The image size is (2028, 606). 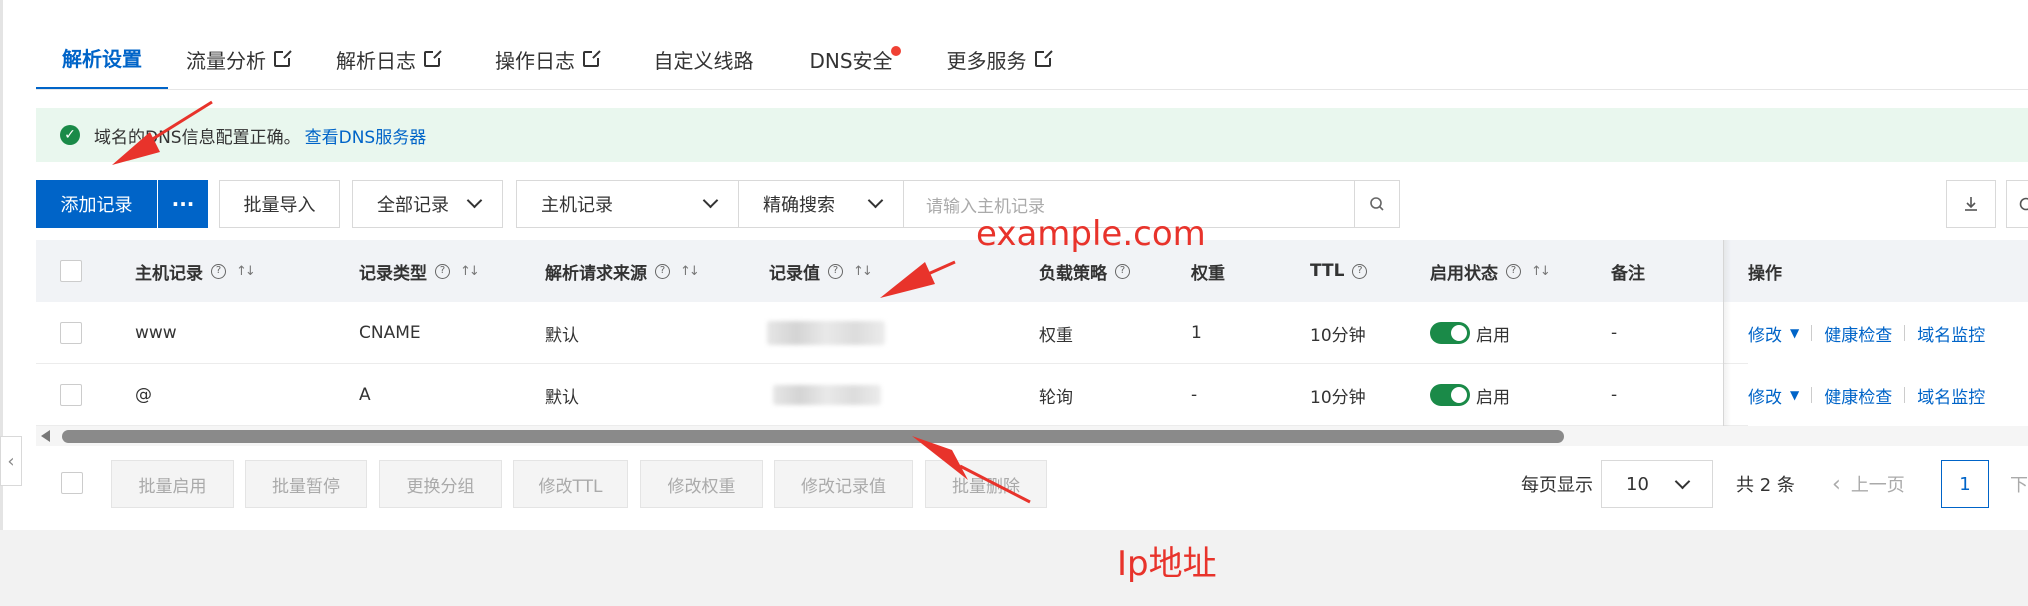 I want to click on arrow-to-record-value, so click(x=918, y=279).